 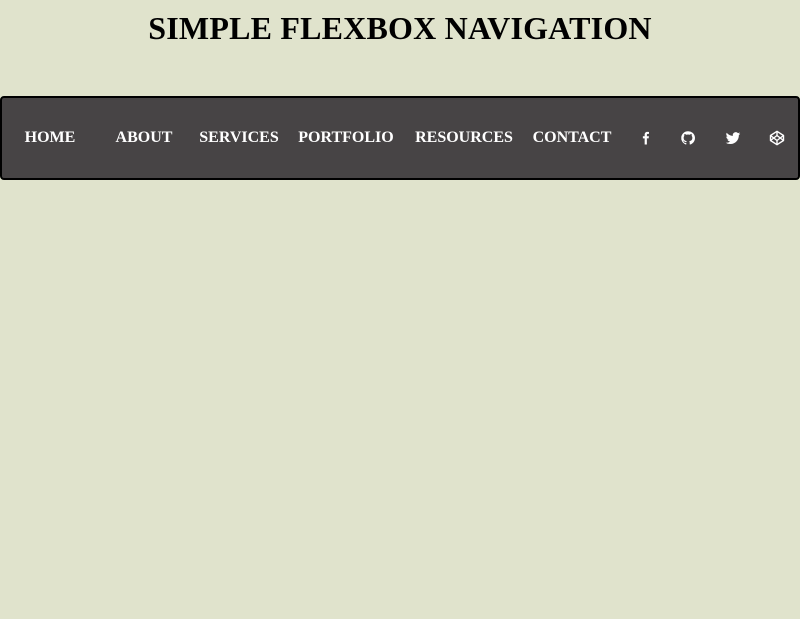 I want to click on nav-link-contact: CONTACT, so click(x=572, y=138).